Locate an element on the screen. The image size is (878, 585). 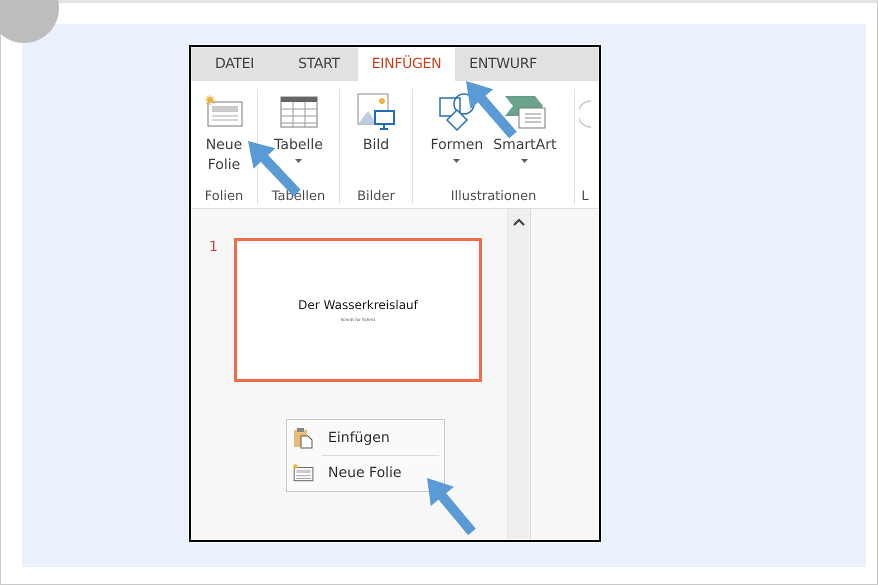
ribbon-button: Formen is located at coordinates (457, 139).